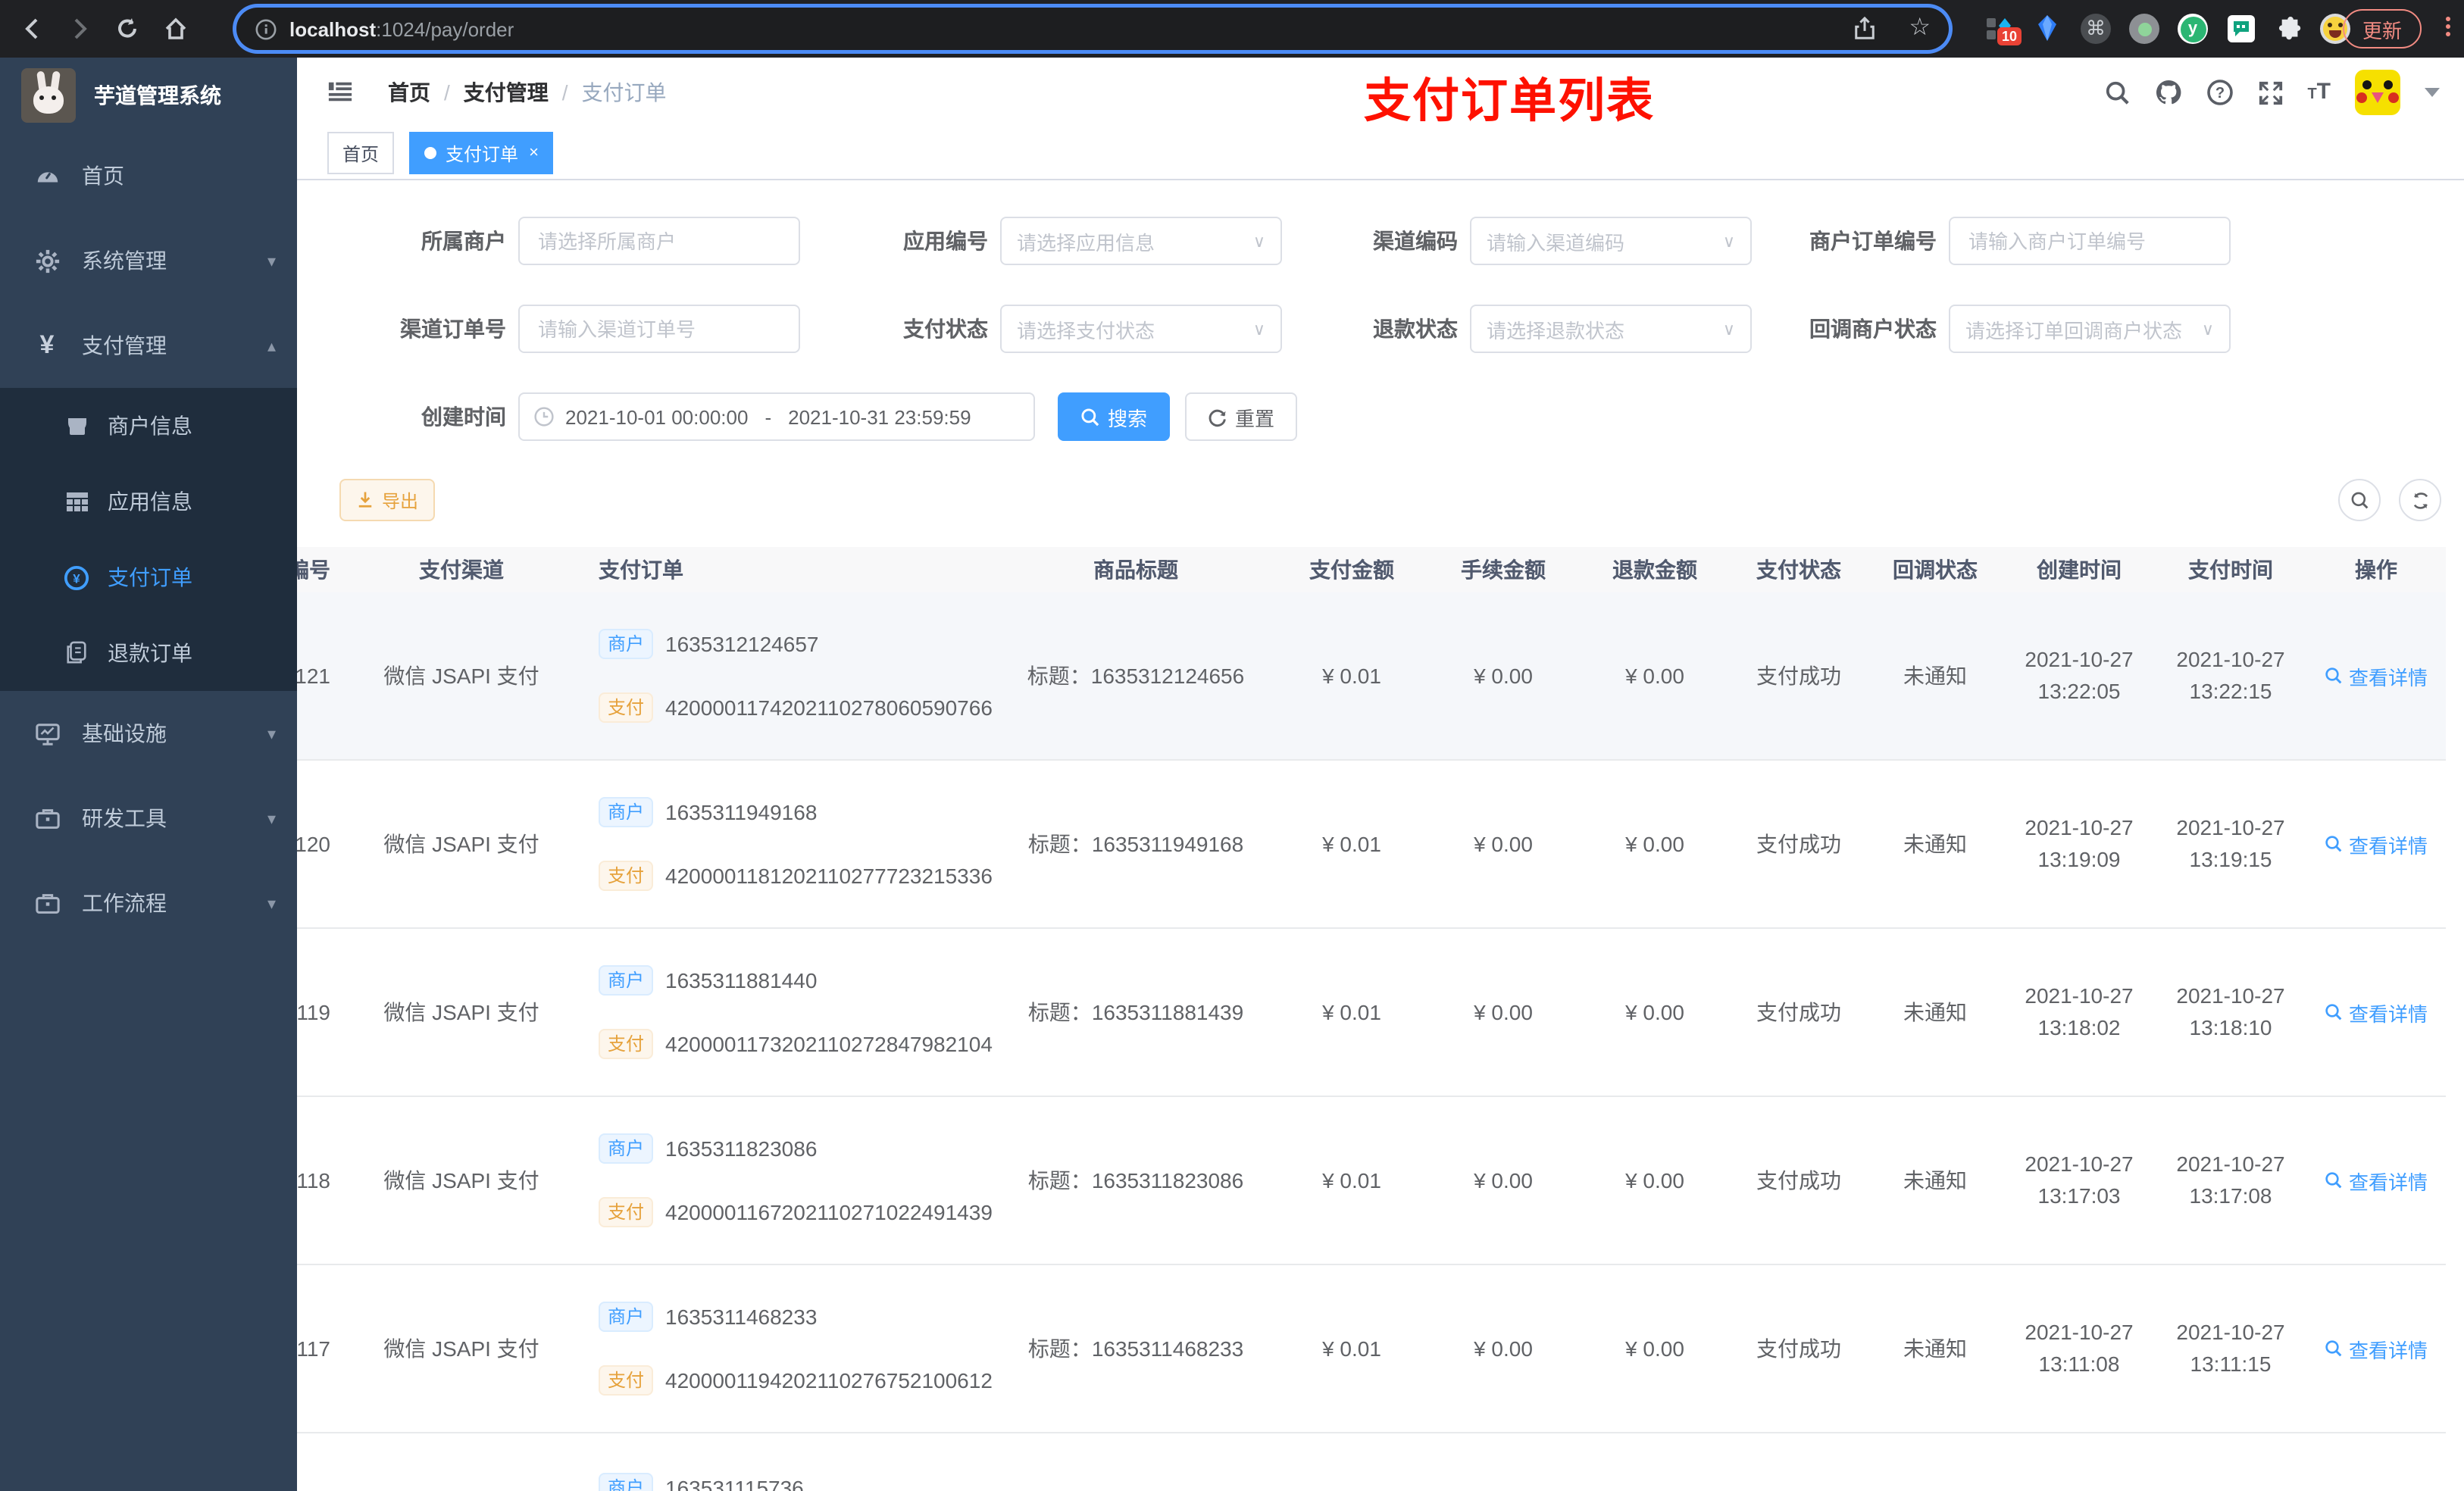 The height and width of the screenshot is (1491, 2464). I want to click on extension-icon-command: ⌘, so click(2095, 28).